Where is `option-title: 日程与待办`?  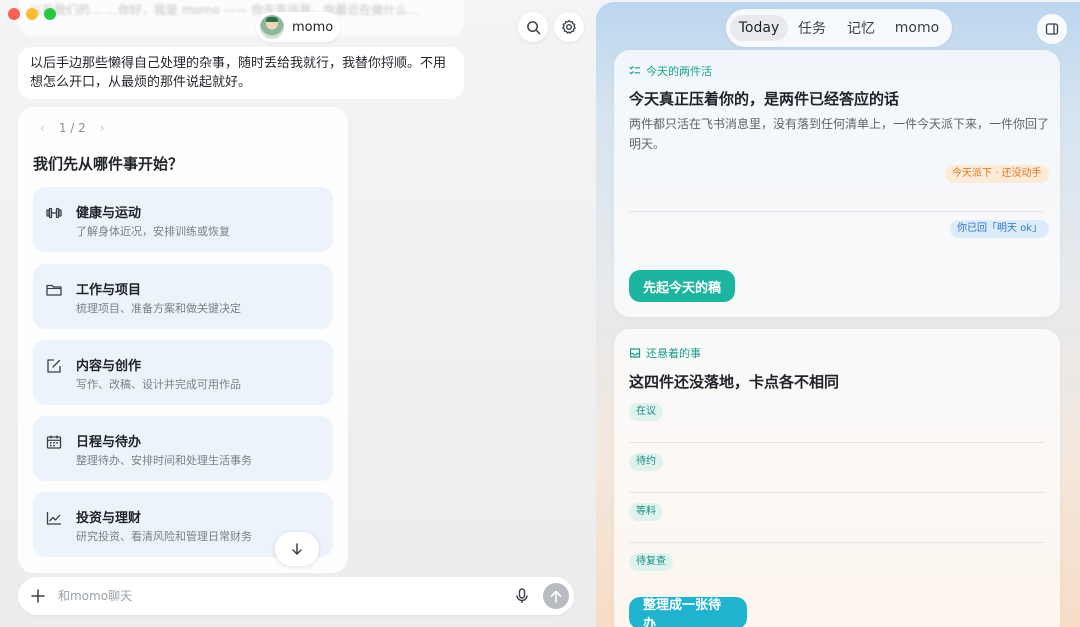 option-title: 日程与待办 is located at coordinates (109, 442).